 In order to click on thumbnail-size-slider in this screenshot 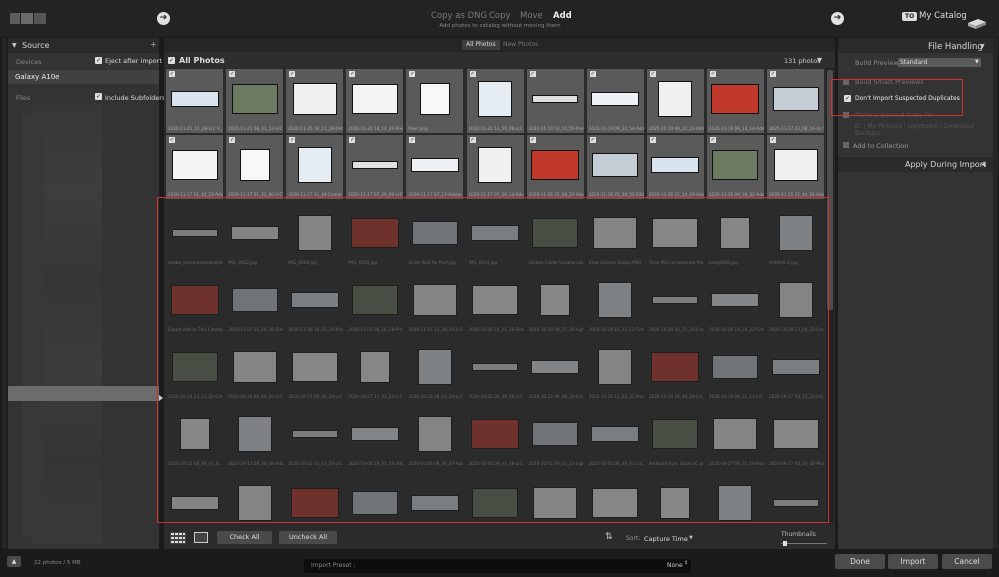, I will do `click(804, 543)`.